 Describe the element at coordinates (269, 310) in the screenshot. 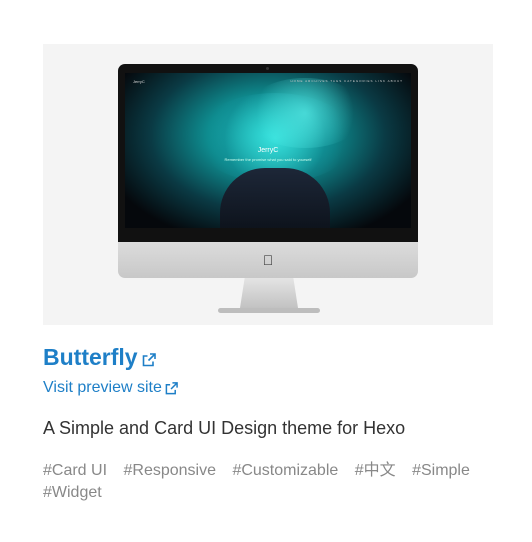

I see `imac-base` at that location.